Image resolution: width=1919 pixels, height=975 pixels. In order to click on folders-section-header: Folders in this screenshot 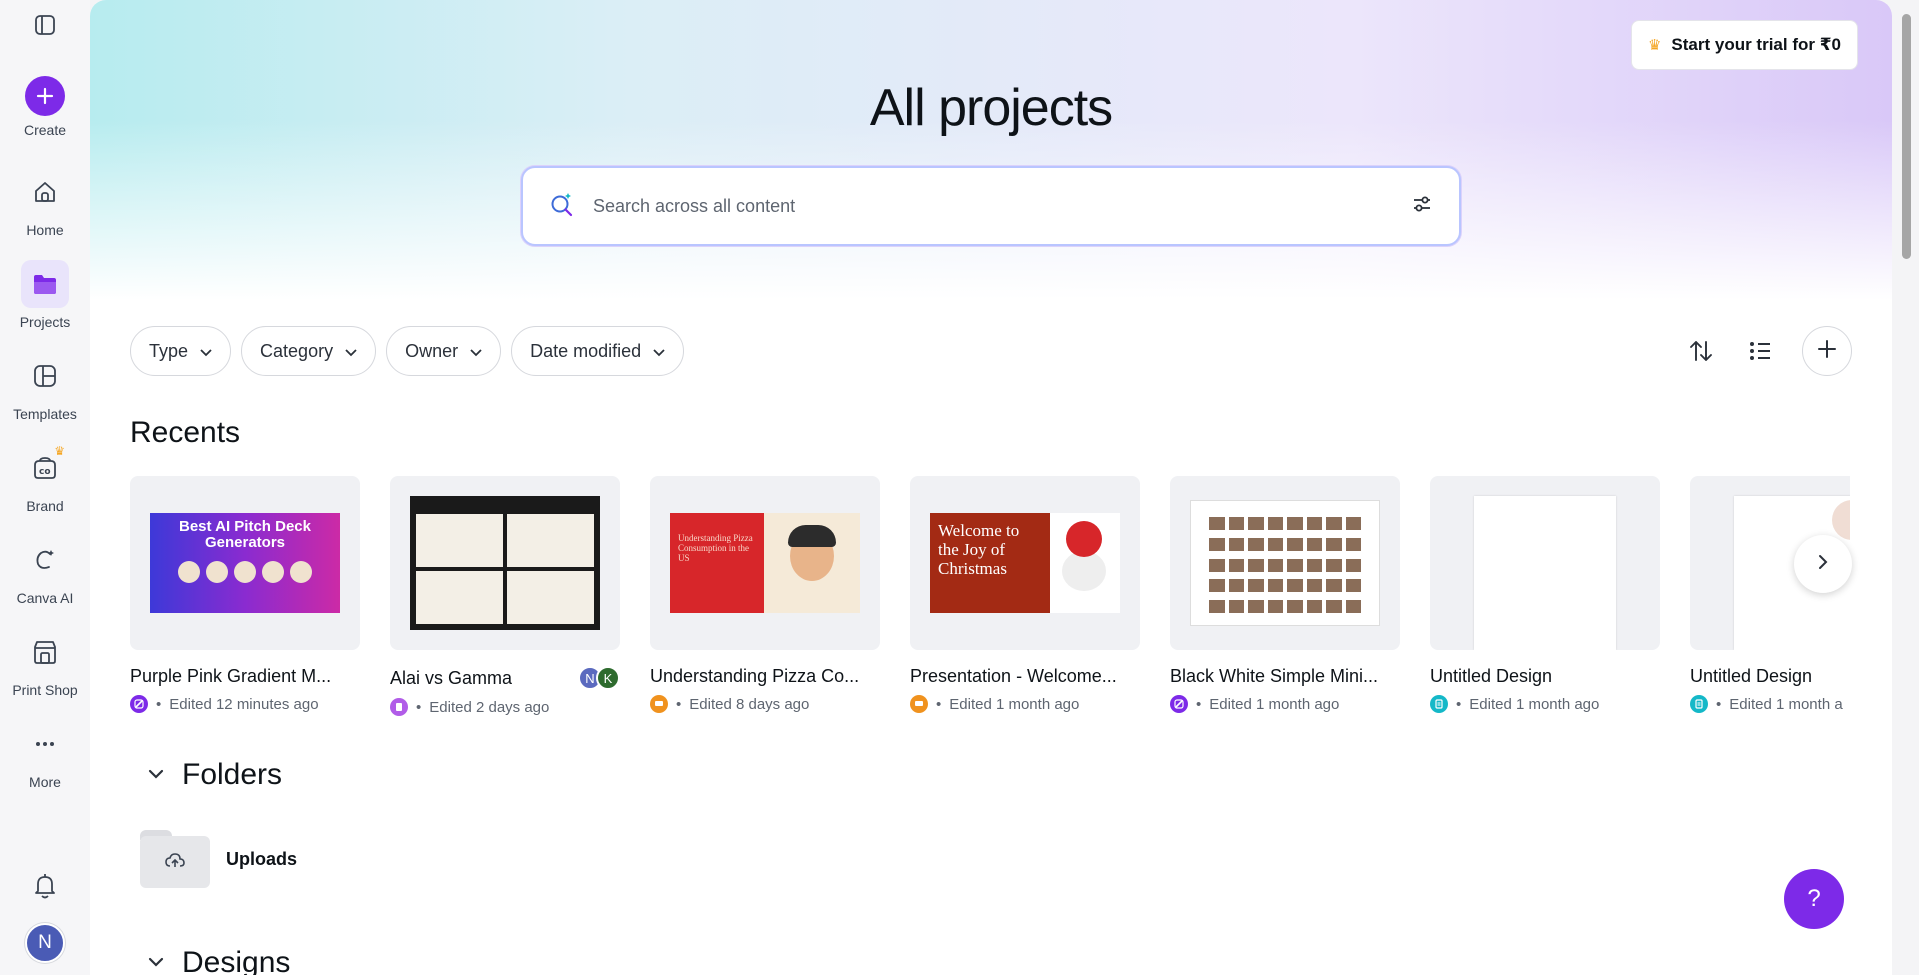, I will do `click(215, 775)`.